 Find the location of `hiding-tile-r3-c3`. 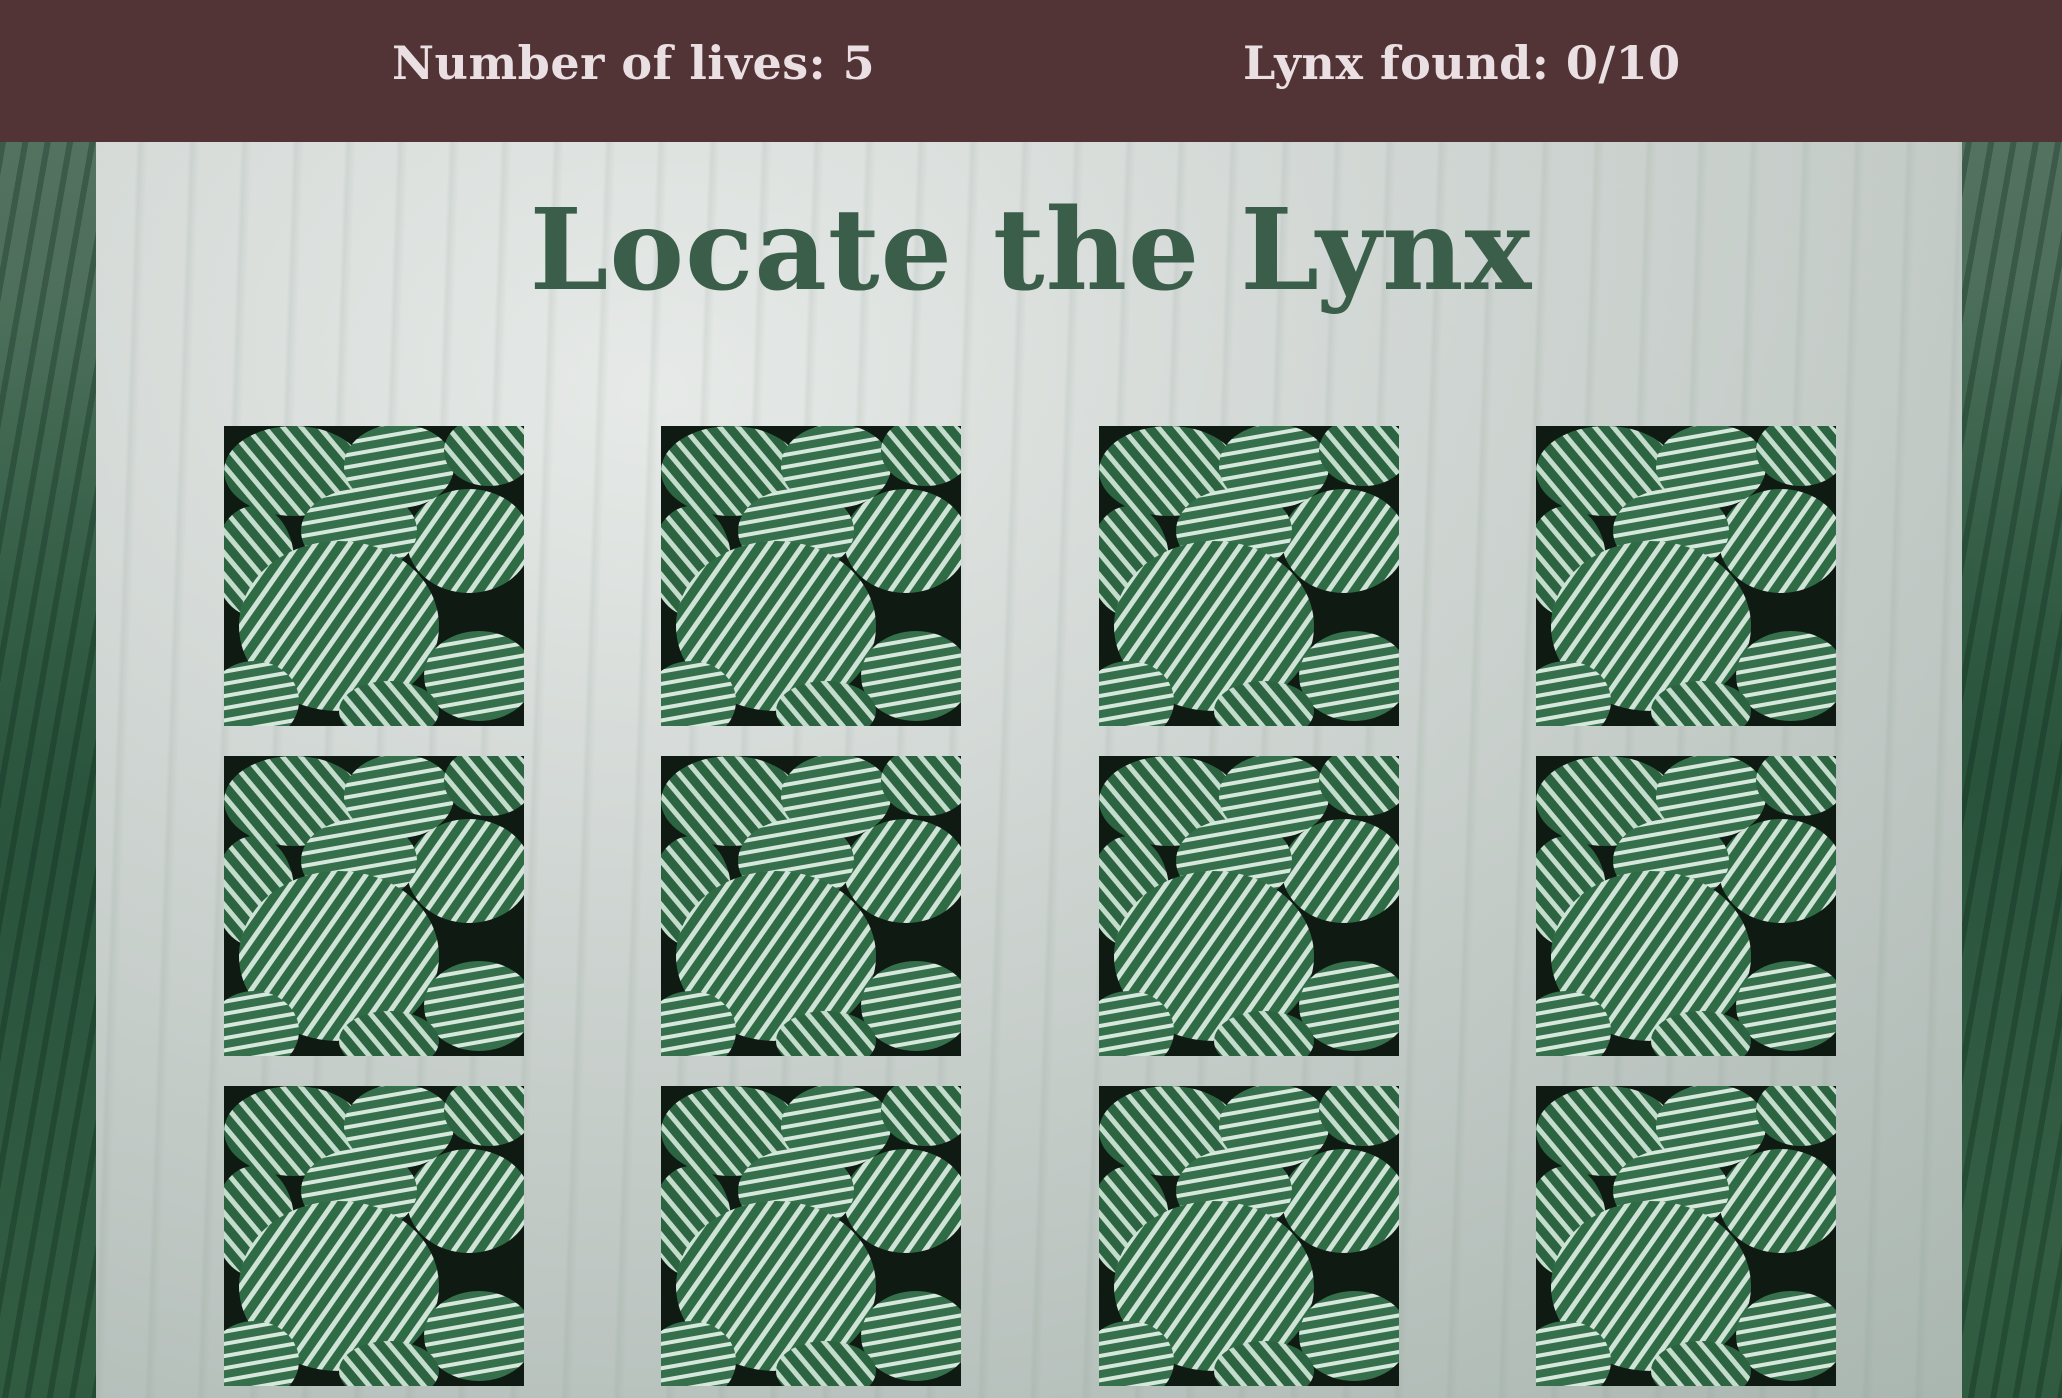

hiding-tile-r3-c3 is located at coordinates (1249, 1236).